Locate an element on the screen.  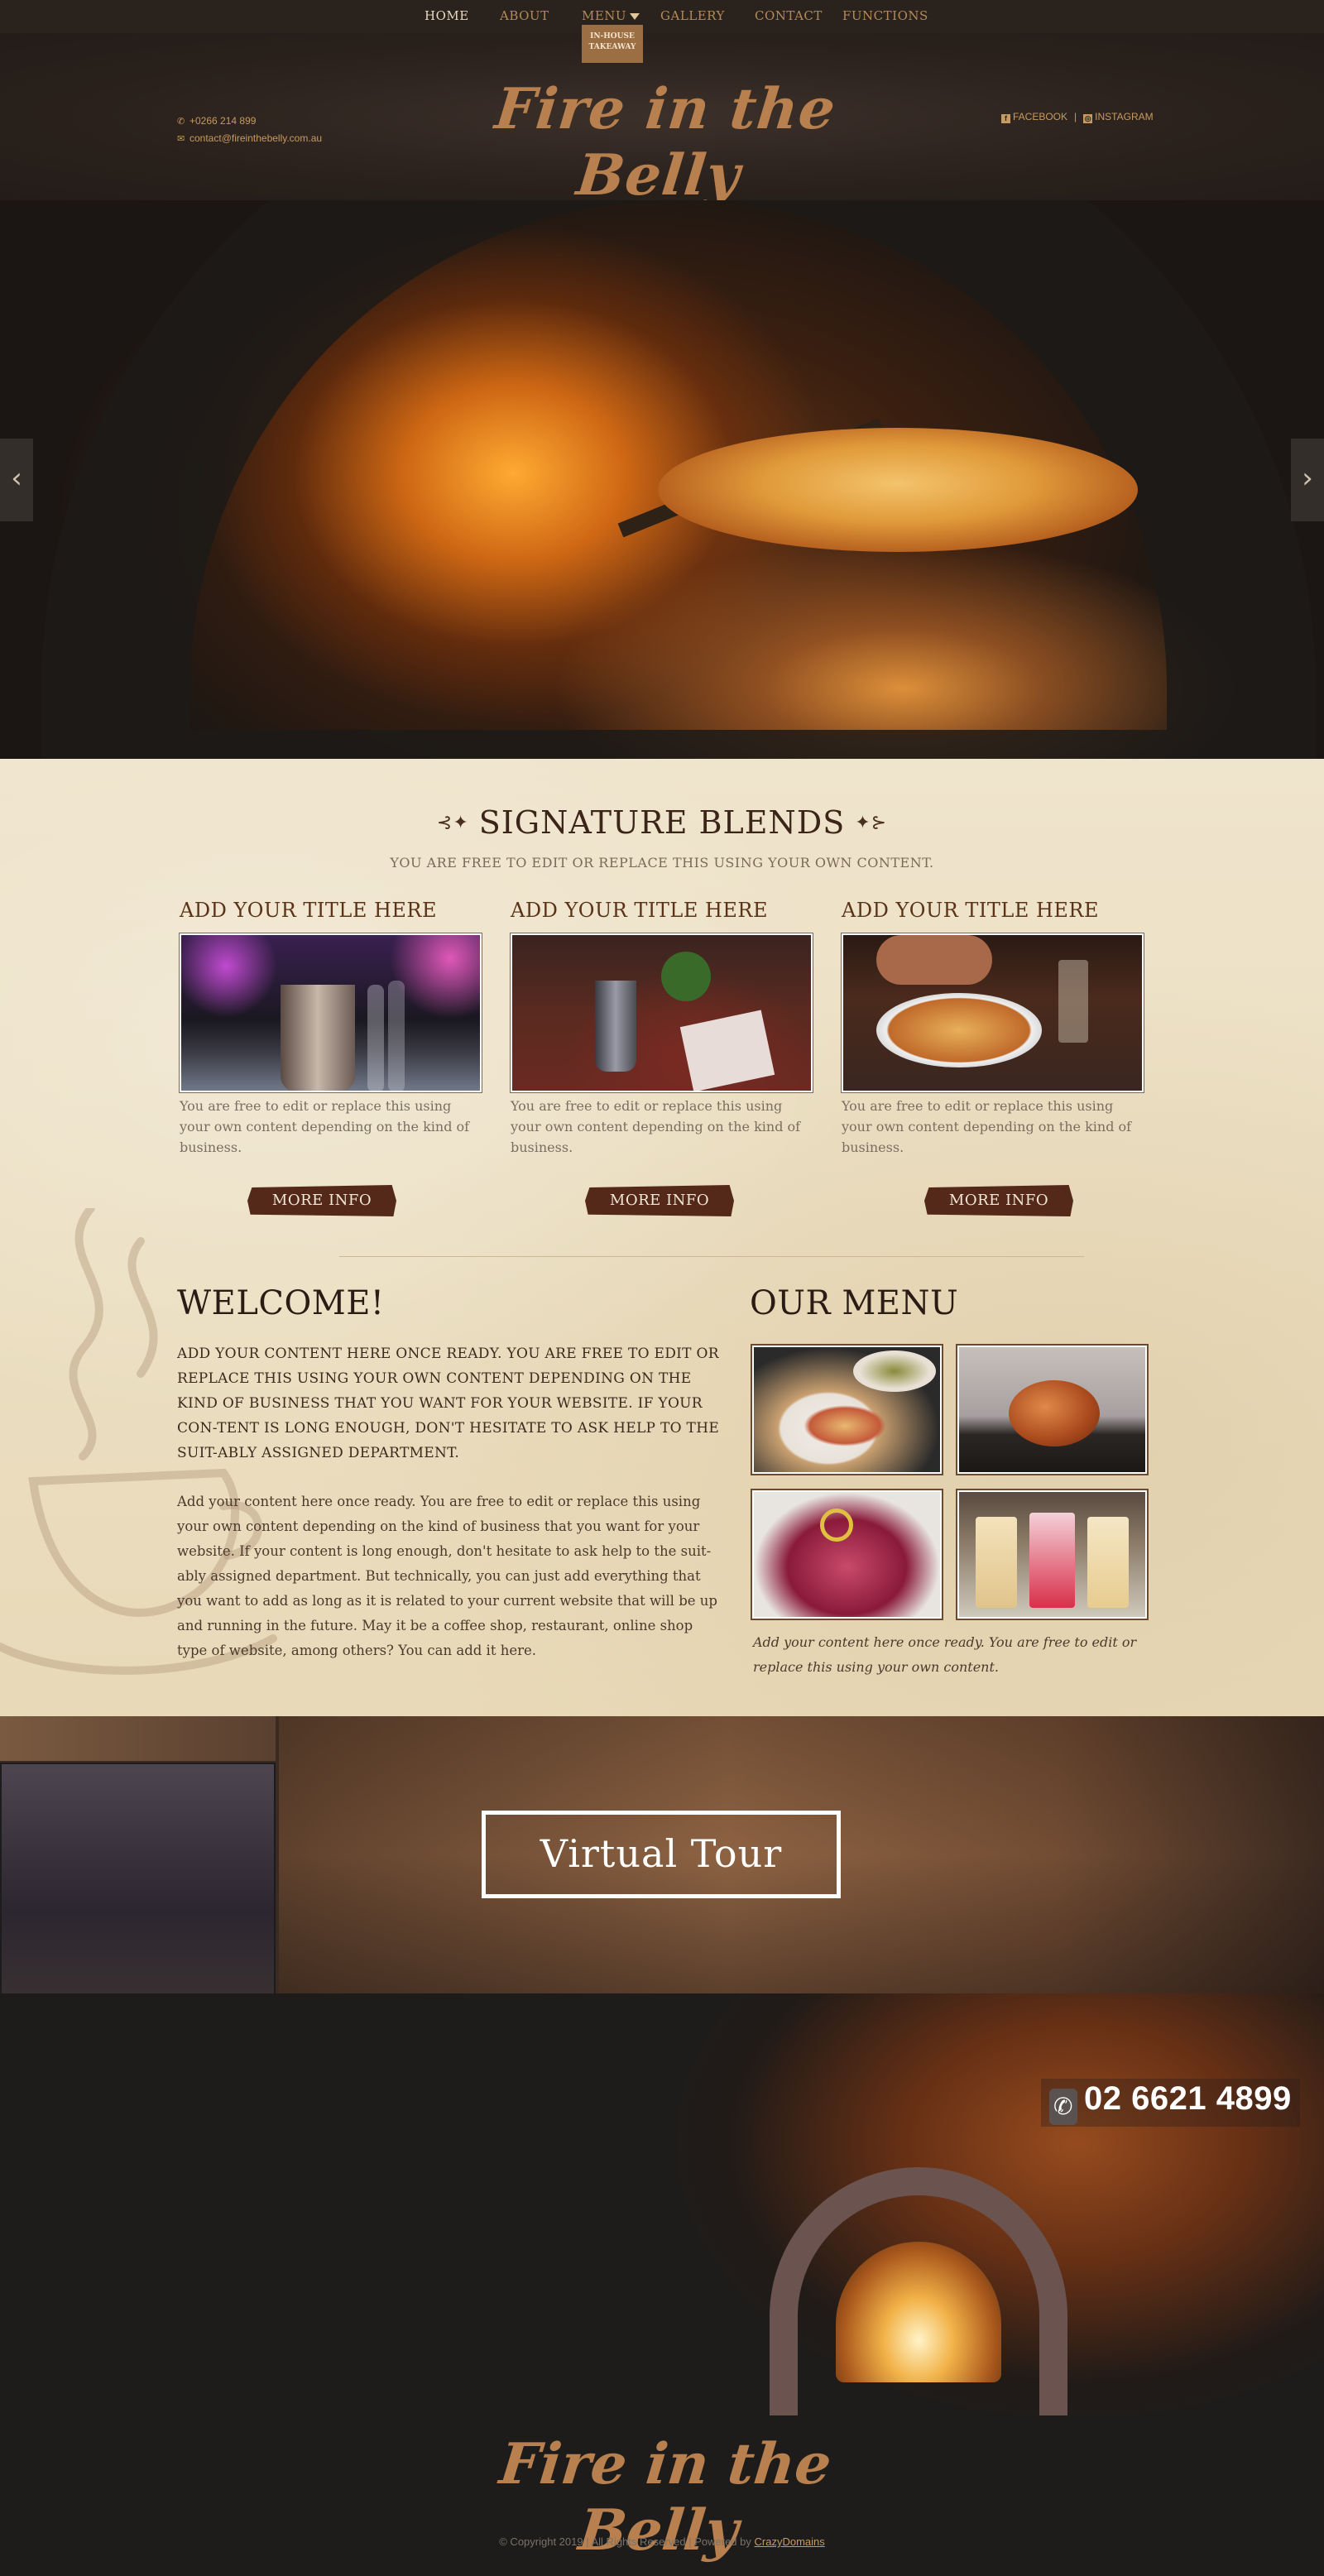
instagram-label: INSTAGRAM is located at coordinates (1124, 117).